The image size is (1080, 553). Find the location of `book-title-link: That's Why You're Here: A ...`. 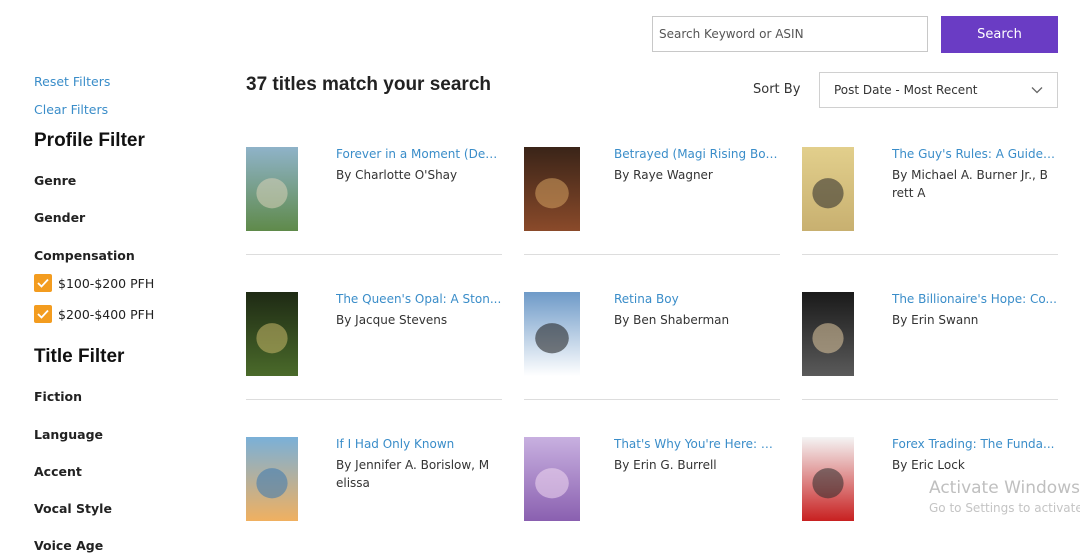

book-title-link: That's Why You're Here: A ... is located at coordinates (697, 444).